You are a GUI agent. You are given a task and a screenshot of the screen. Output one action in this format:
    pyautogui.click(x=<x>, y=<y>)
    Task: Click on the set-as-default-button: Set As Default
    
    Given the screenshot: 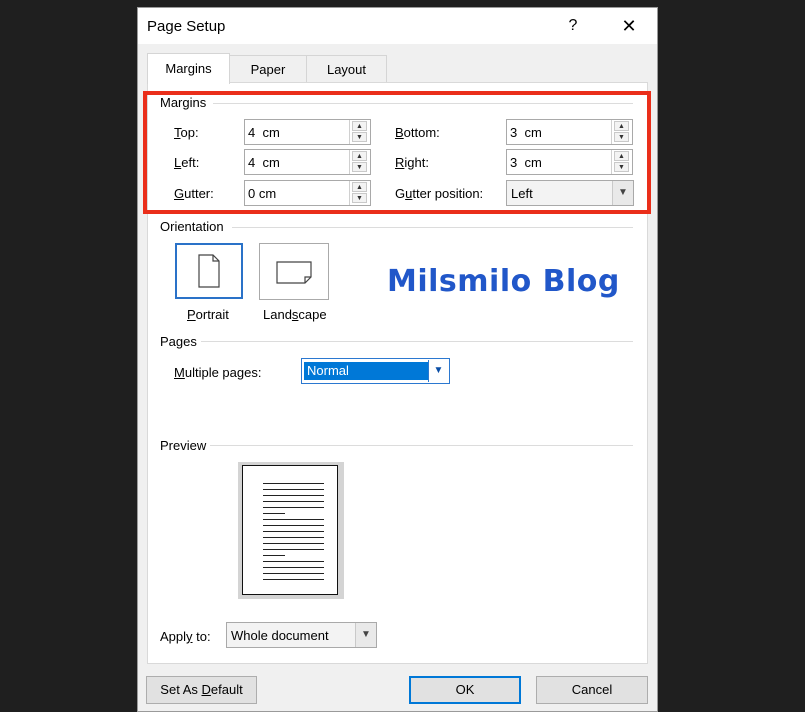 What is the action you would take?
    pyautogui.click(x=201, y=690)
    